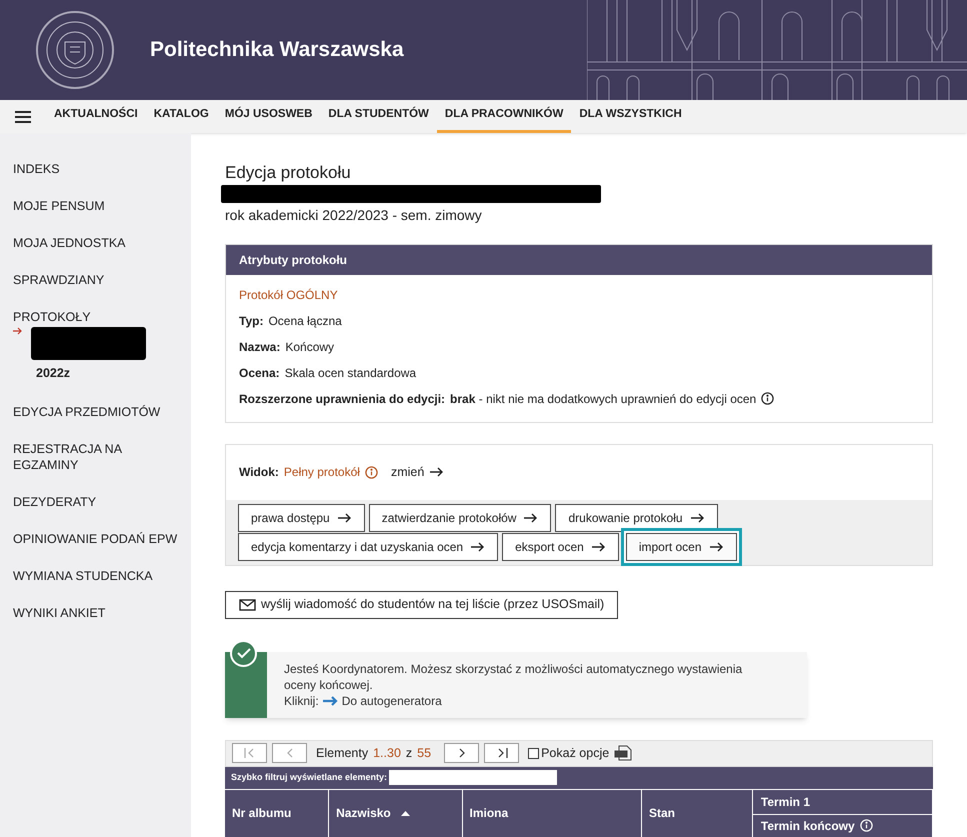 Image resolution: width=967 pixels, height=837 pixels. Describe the element at coordinates (387, 753) in the screenshot. I see `pager-range: 1..30` at that location.